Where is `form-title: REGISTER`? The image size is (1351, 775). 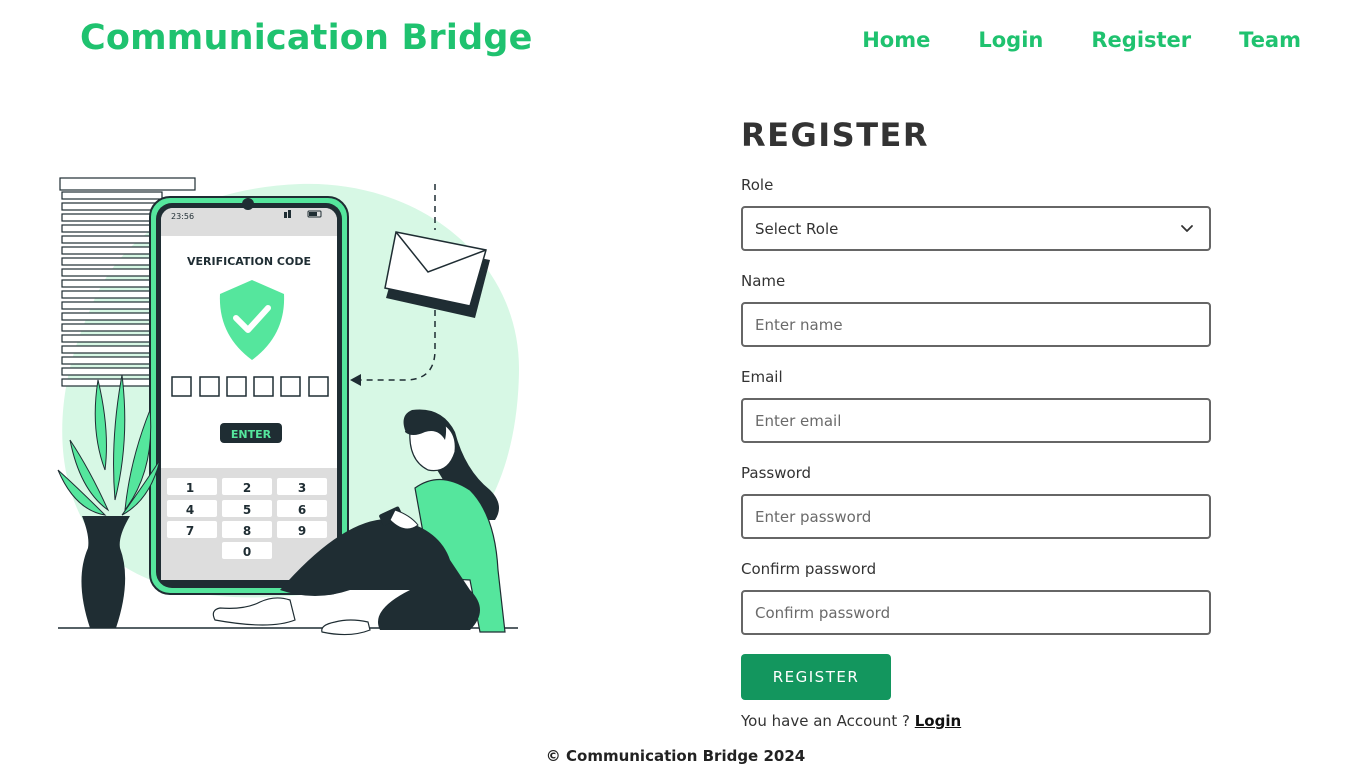 form-title: REGISTER is located at coordinates (835, 135).